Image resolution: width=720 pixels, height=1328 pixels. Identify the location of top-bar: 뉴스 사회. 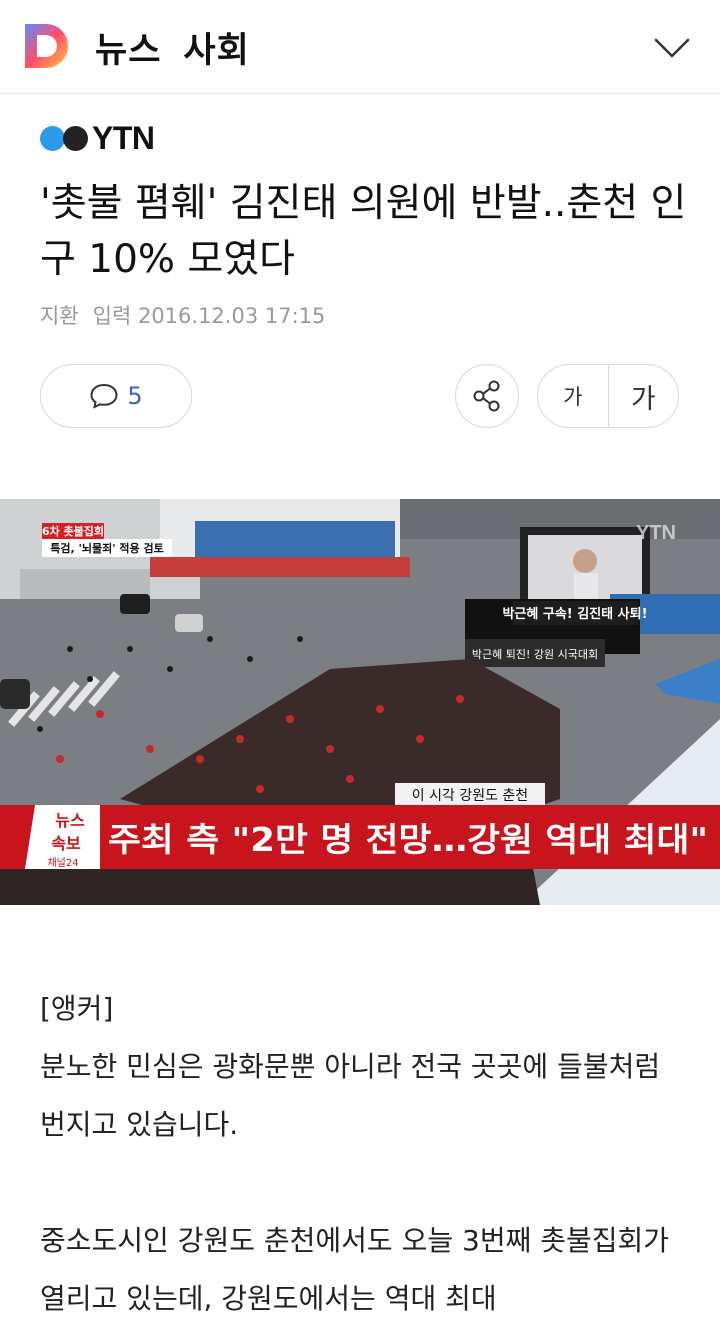
(360, 47).